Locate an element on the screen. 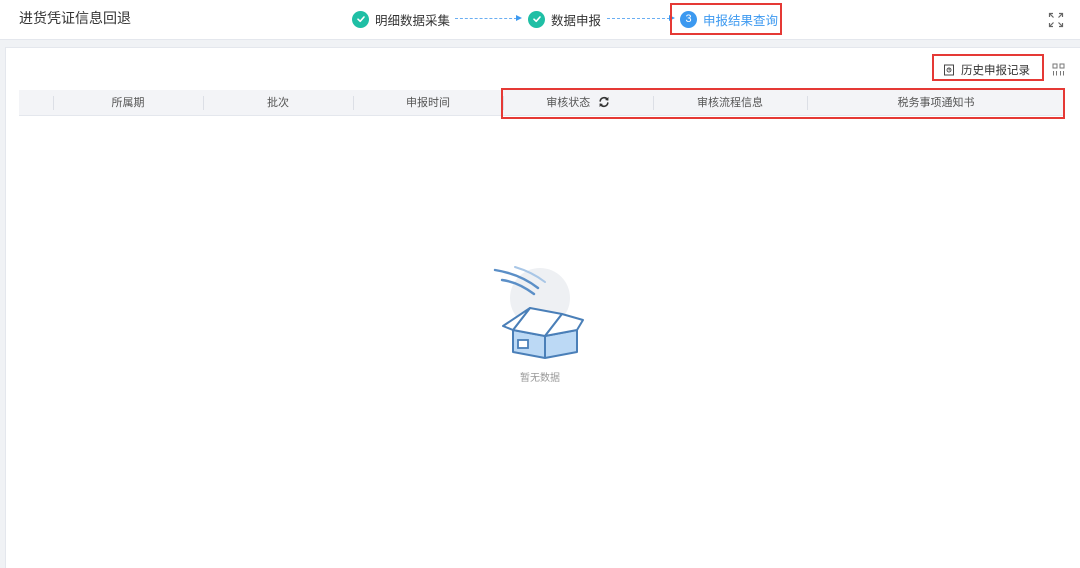 This screenshot has width=1080, height=568. step-label: 明细数据采集 is located at coordinates (413, 20).